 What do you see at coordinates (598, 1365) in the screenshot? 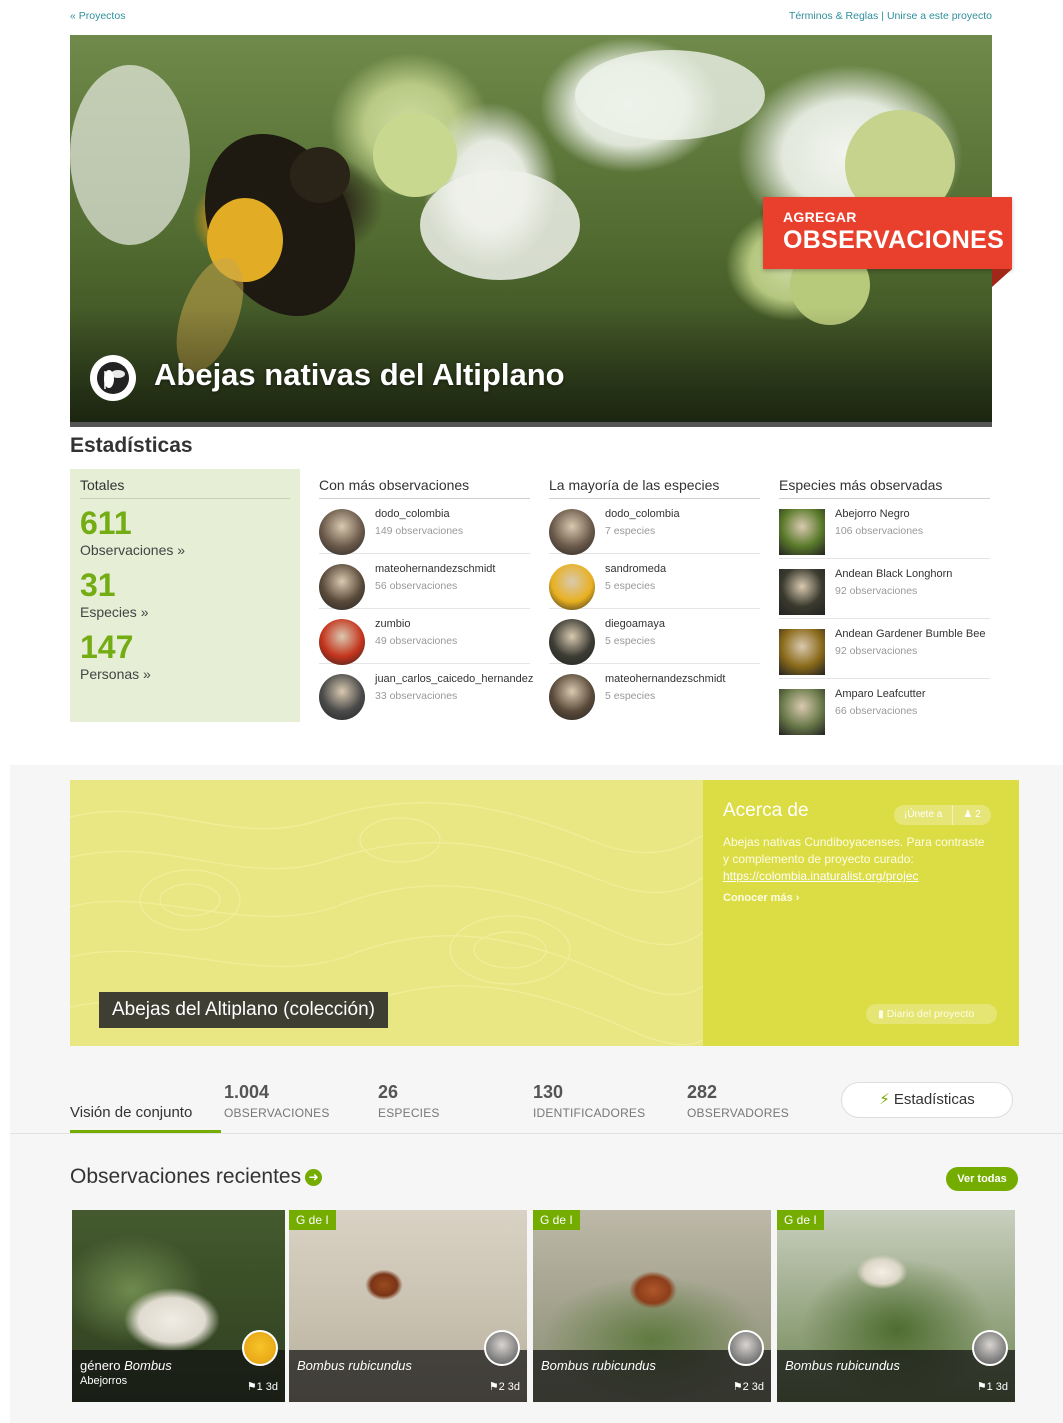
I see `taxon-name: Bombus rubicundus` at bounding box center [598, 1365].